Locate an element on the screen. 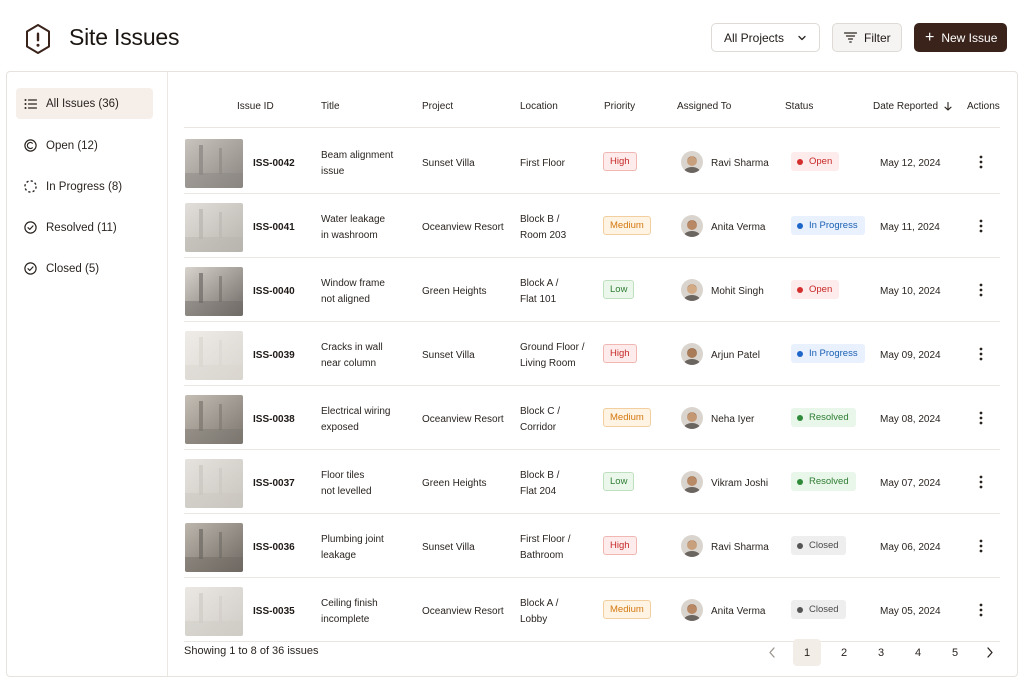 The height and width of the screenshot is (683, 1024). pagination-page-2: 2 is located at coordinates (844, 652).